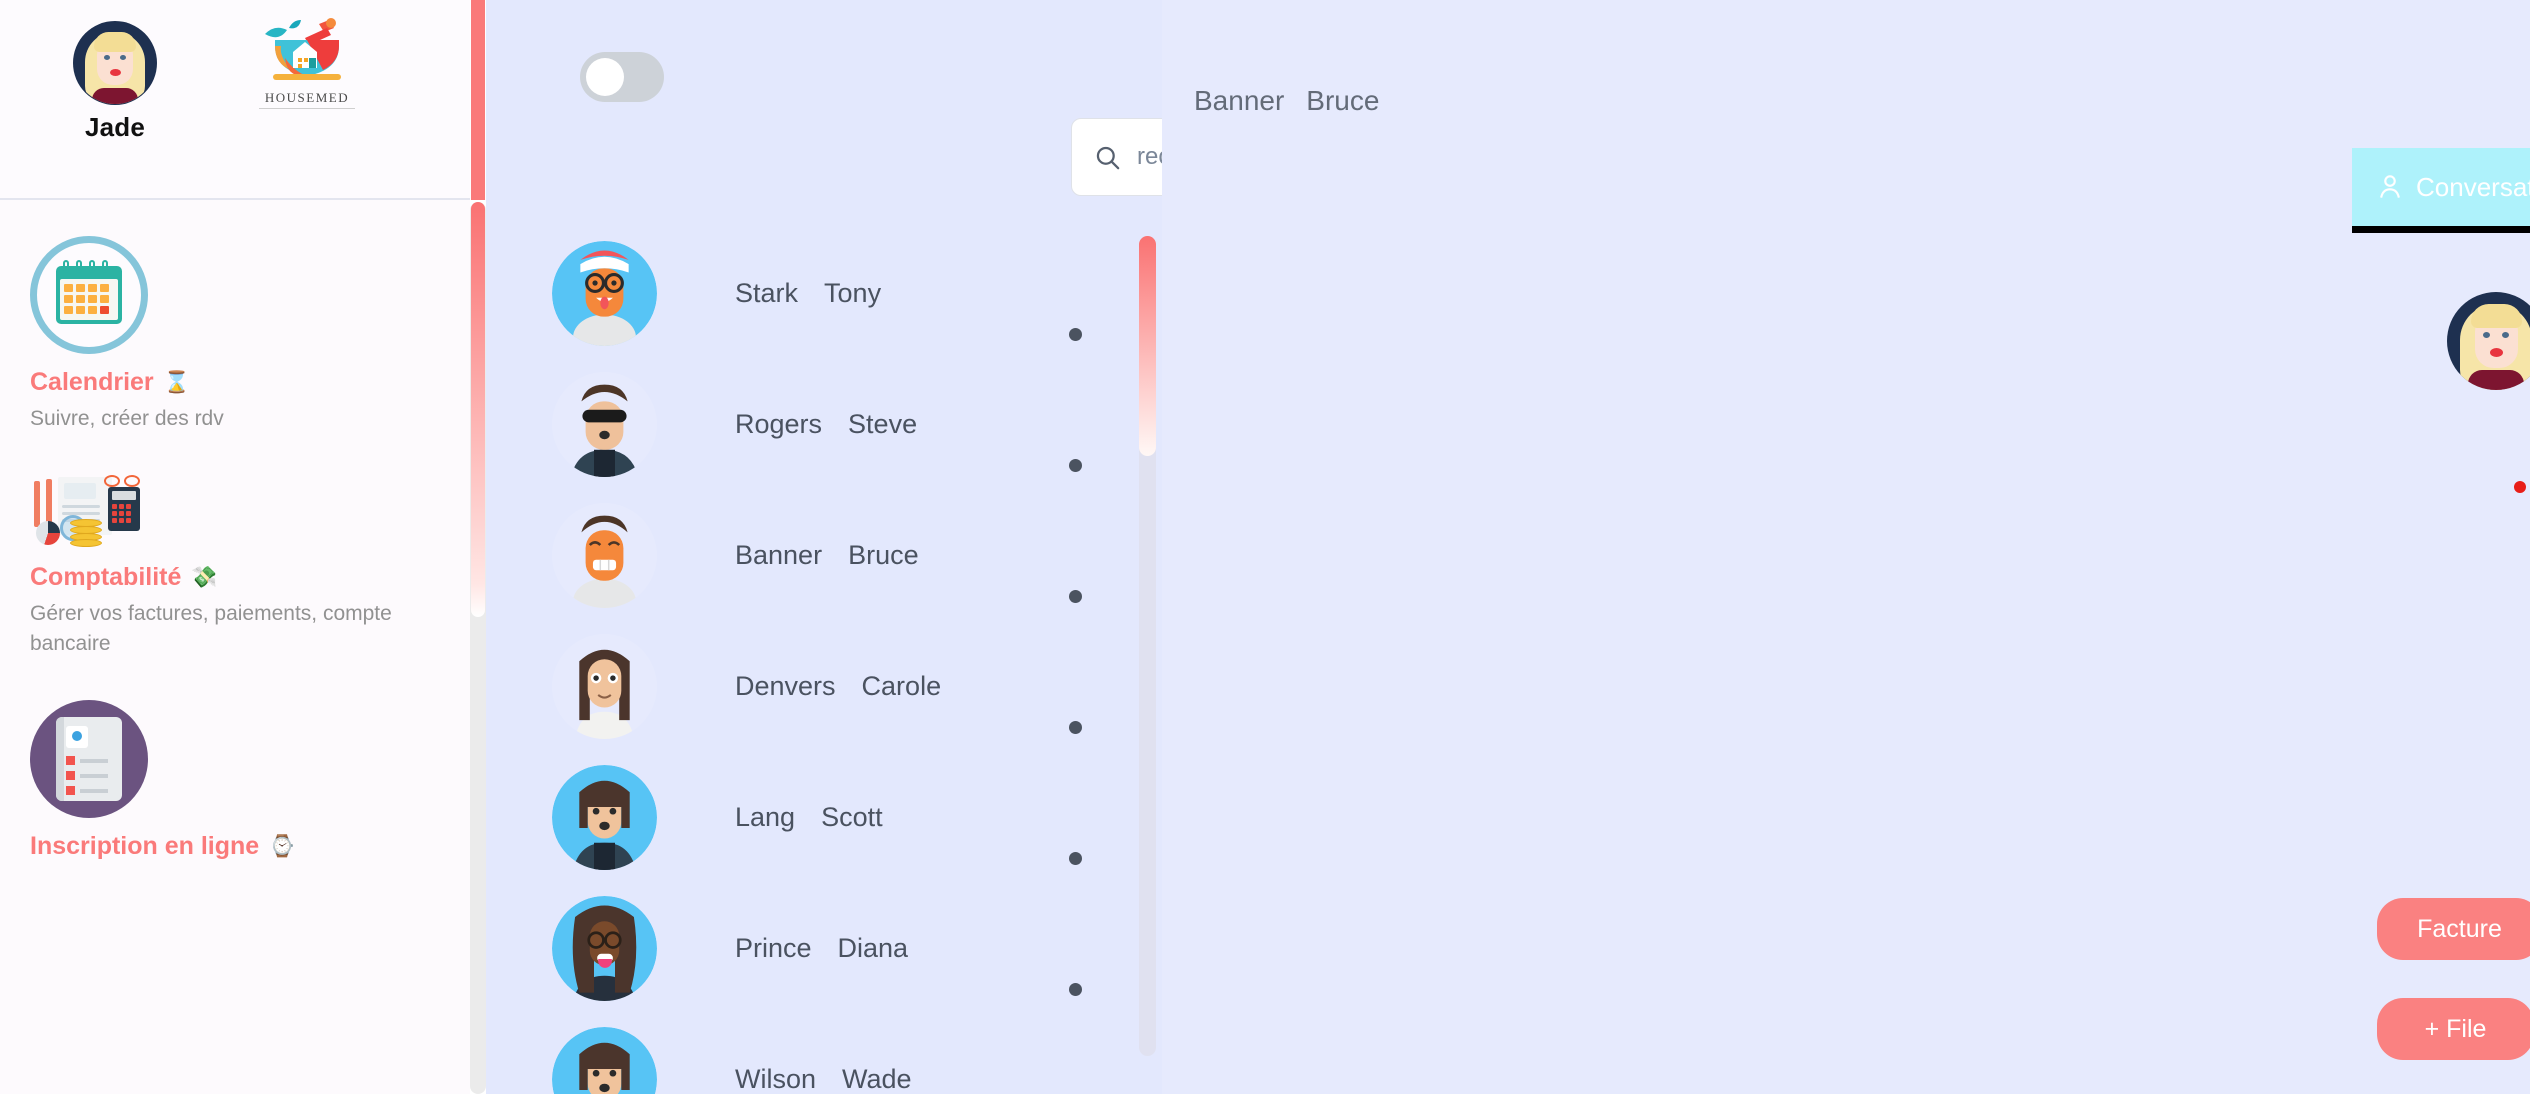  Describe the element at coordinates (622, 77) in the screenshot. I see `contacts-toggle` at that location.